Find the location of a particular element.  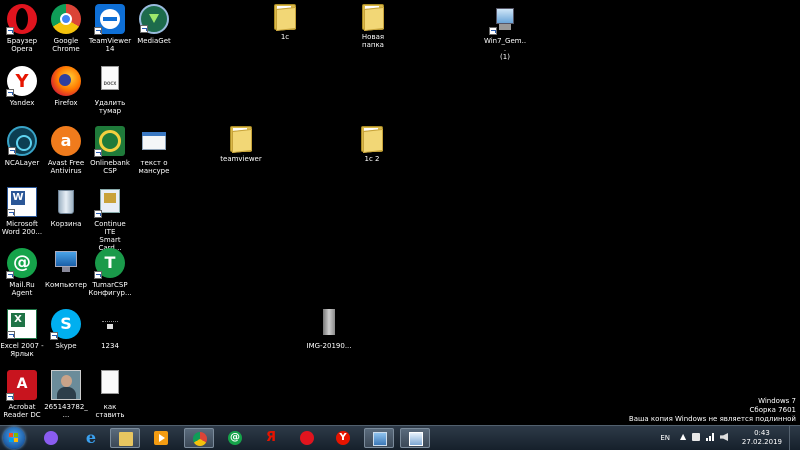

file-1234-icon is located at coordinates (110, 324).